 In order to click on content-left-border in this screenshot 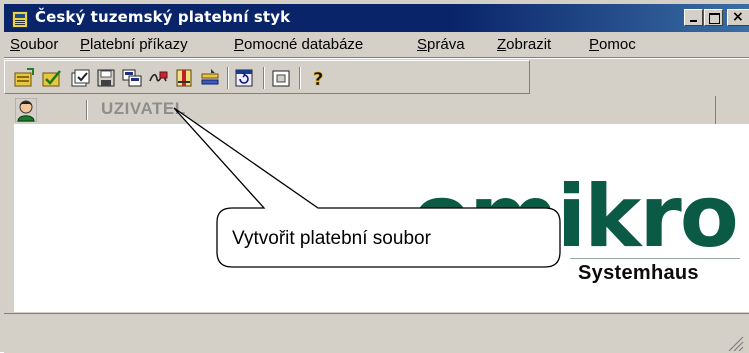, I will do `click(9, 218)`.